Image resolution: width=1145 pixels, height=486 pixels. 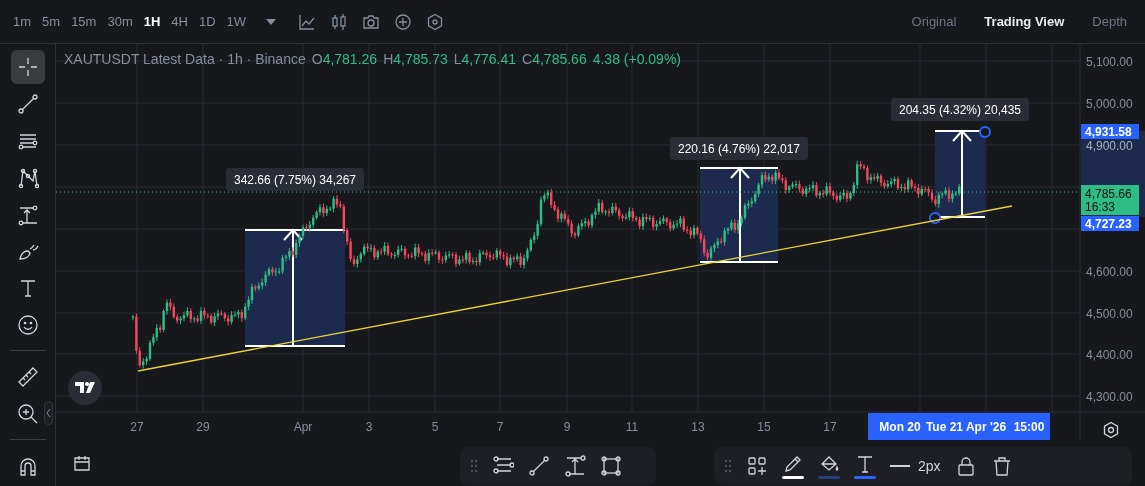 I want to click on time-tick-label: 27, so click(x=137, y=427).